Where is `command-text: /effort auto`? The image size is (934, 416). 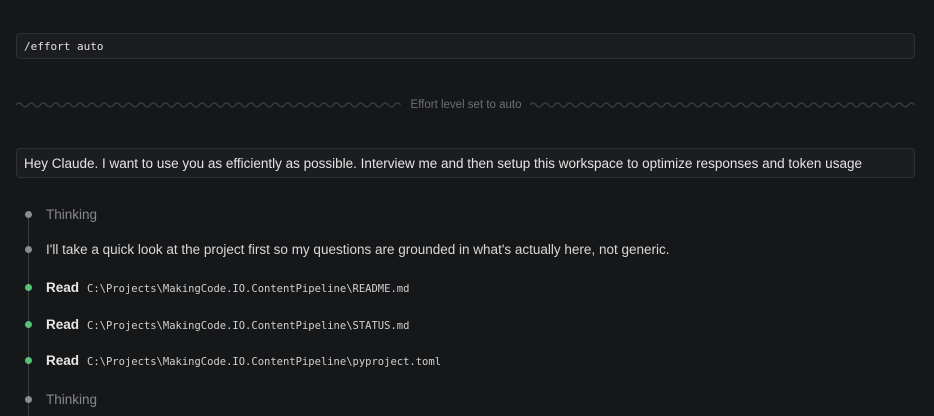
command-text: /effort auto is located at coordinates (64, 46).